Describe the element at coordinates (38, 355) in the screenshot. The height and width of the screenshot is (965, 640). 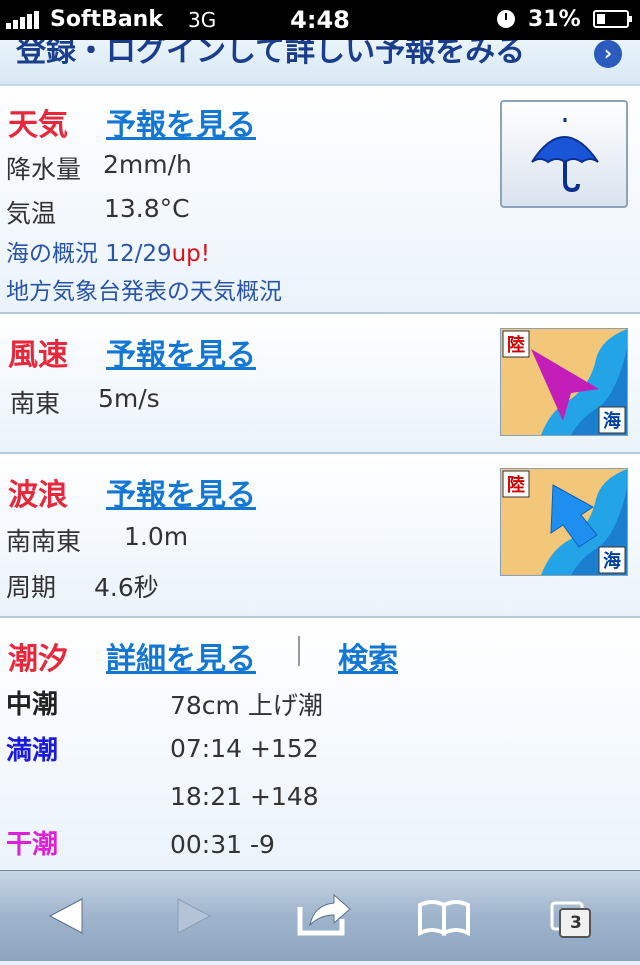
I see `wind-title: 風速` at that location.